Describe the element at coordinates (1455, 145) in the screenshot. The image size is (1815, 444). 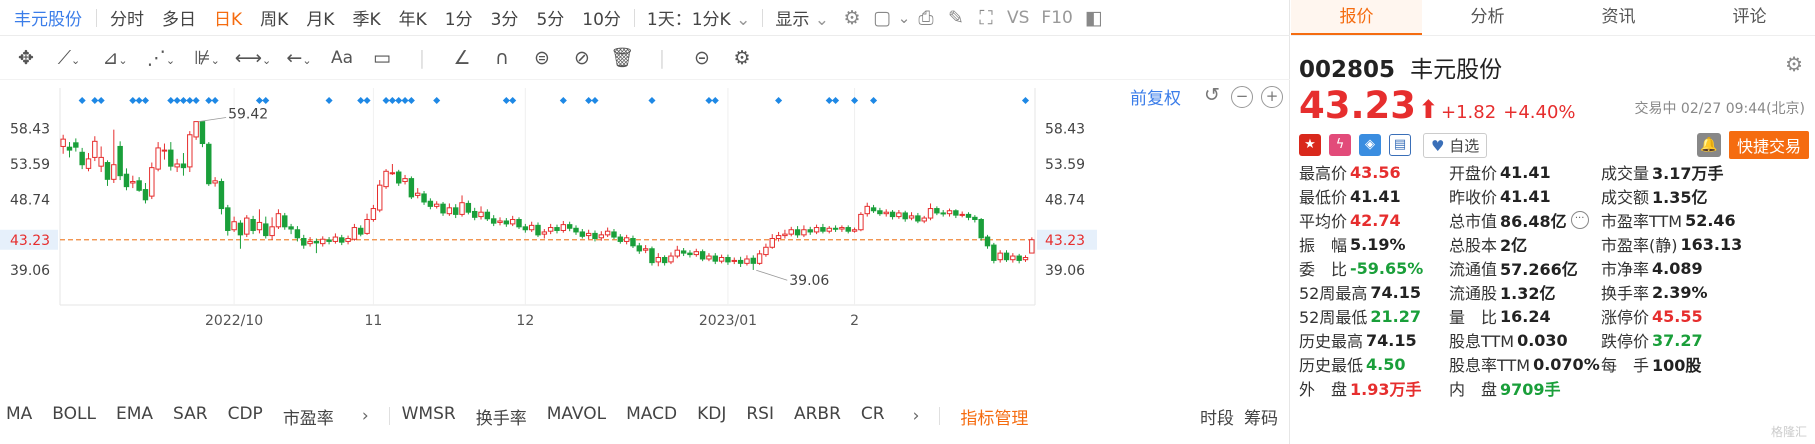
I see `add-watchlist-button: ♥ 自选` at that location.